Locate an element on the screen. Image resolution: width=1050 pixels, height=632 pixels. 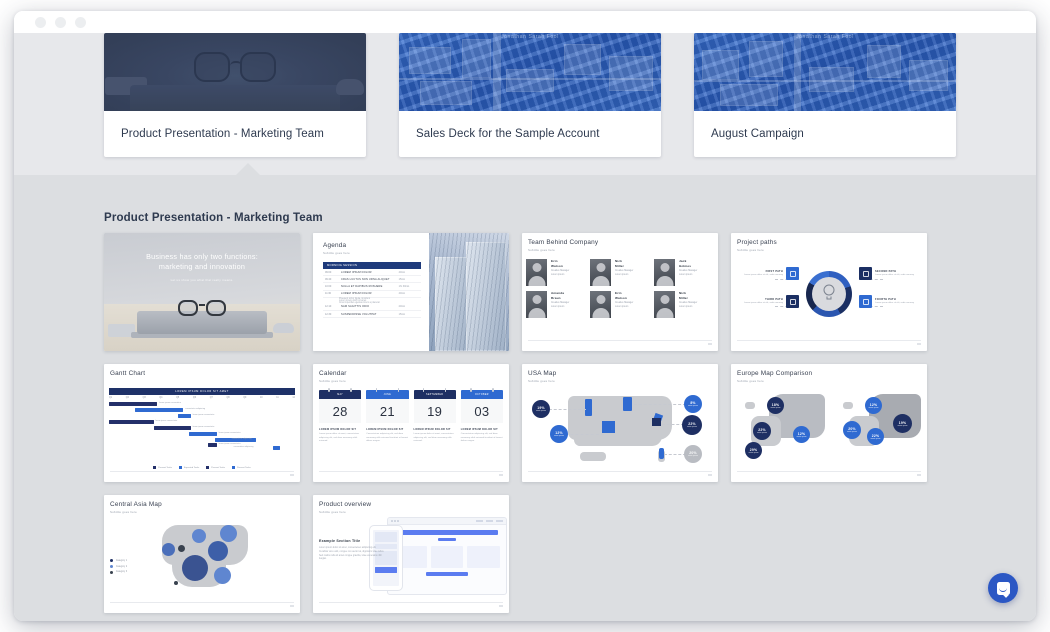
chat-bubble-icon is located at coordinates (1003, 588).